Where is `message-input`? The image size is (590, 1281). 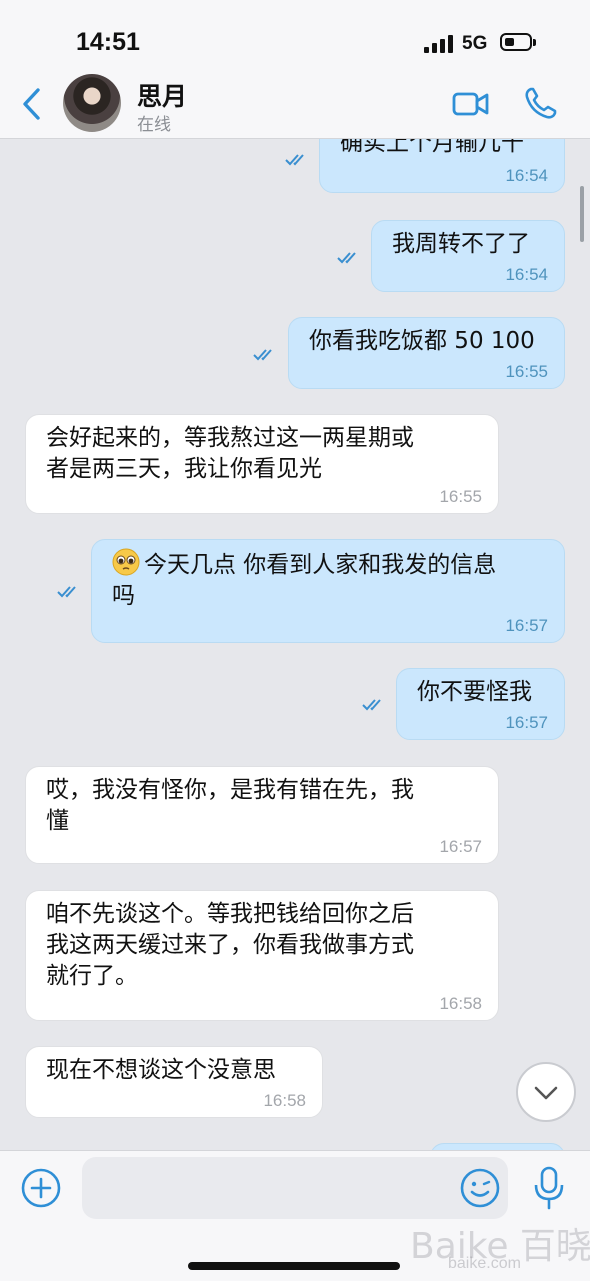 message-input is located at coordinates (295, 1188).